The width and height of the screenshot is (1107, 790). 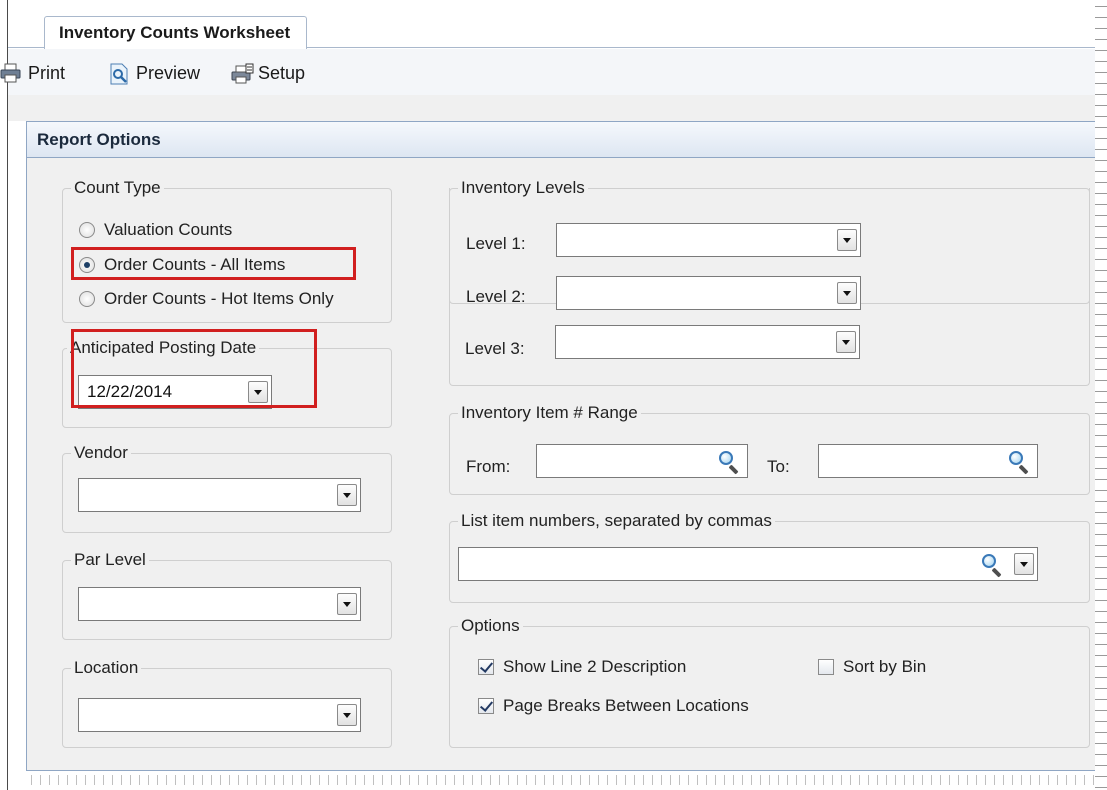 I want to click on tab-strip: Inventory Counts Worksheet, so click(x=557, y=24).